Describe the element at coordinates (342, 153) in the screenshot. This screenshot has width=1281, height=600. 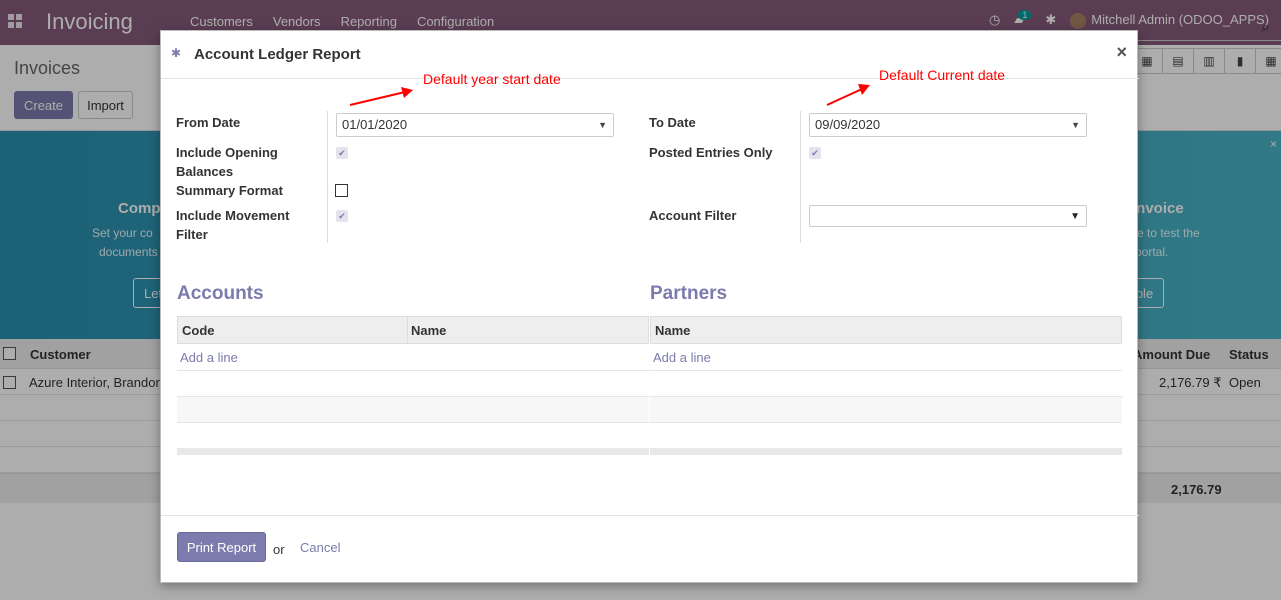
I see `include-opening-checkbox: ✔` at that location.